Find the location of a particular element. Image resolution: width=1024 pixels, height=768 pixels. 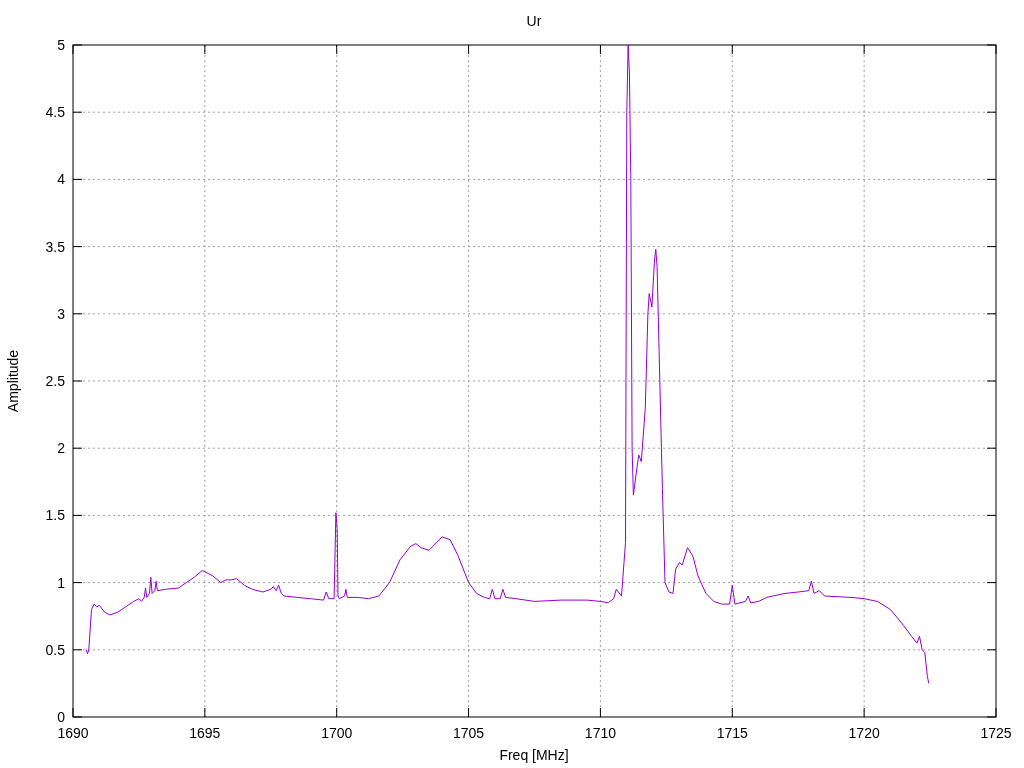

chart-title: Ur is located at coordinates (534, 21).